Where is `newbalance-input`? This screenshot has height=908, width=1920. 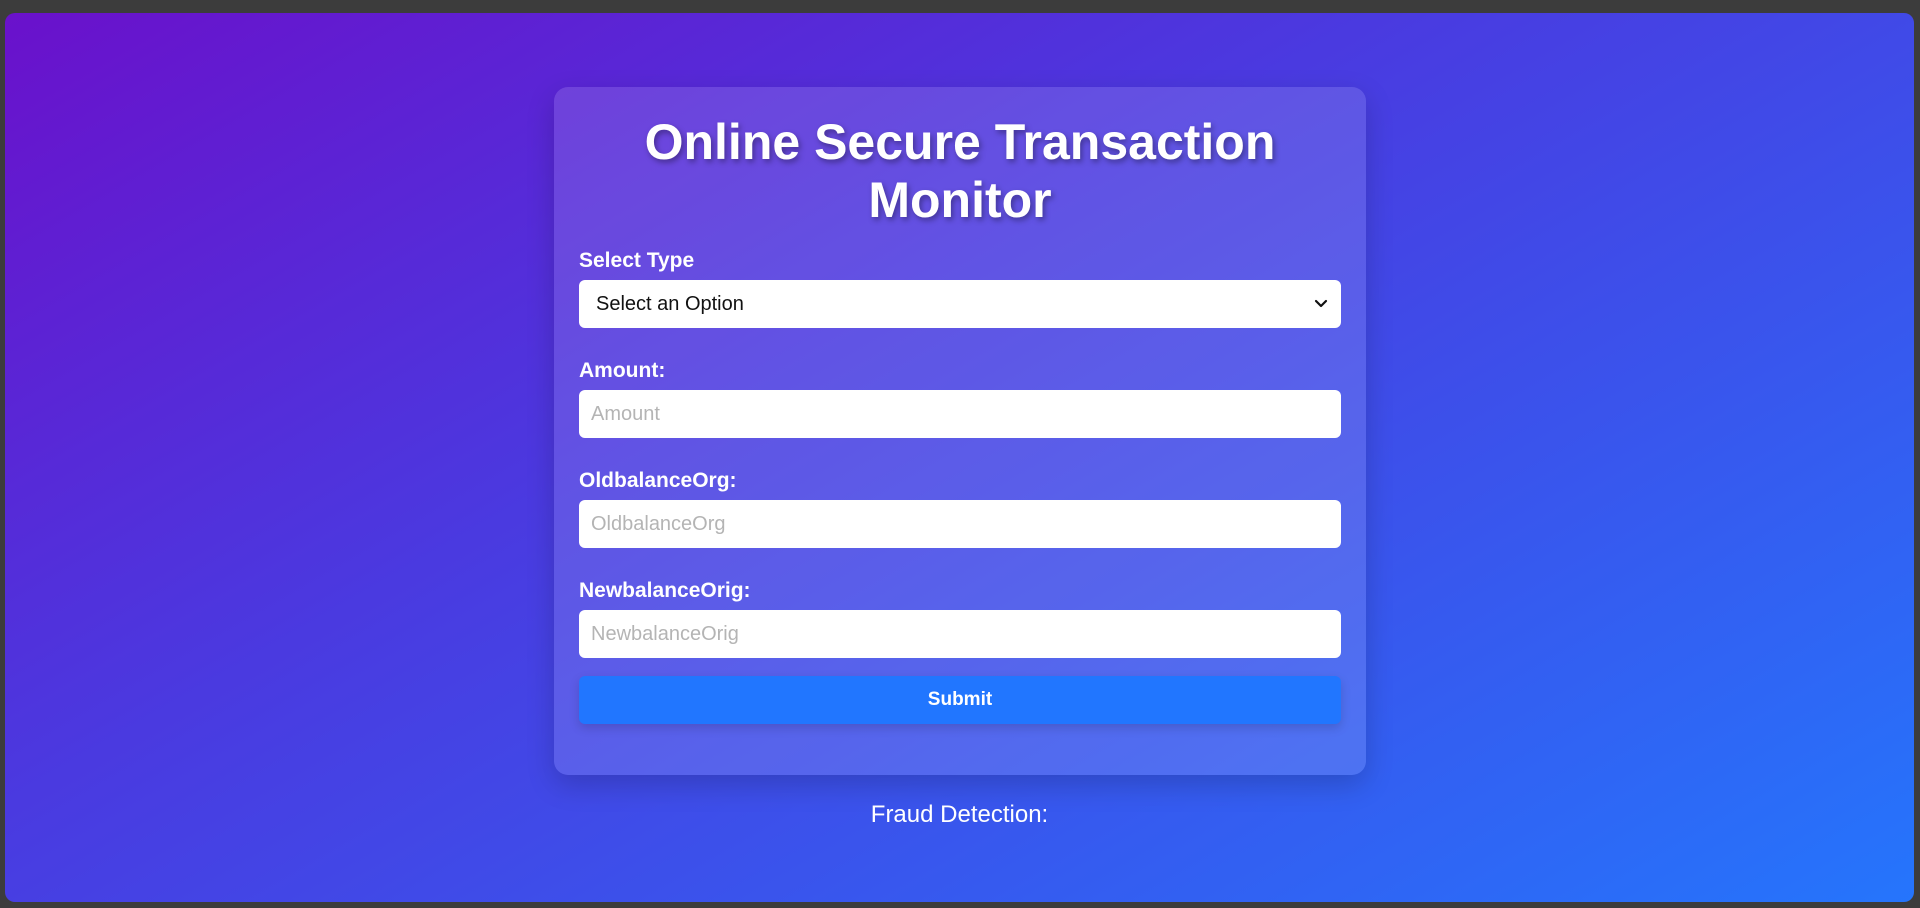 newbalance-input is located at coordinates (960, 634).